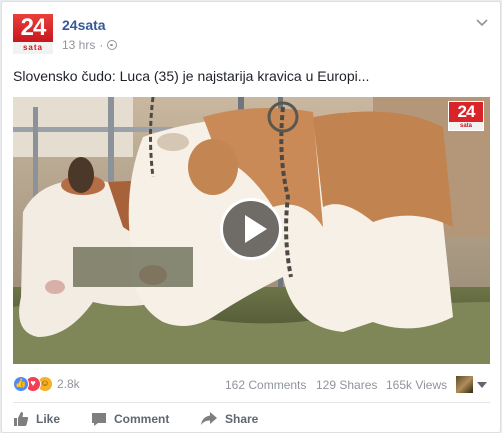  I want to click on actions-divider, so click(251, 402).